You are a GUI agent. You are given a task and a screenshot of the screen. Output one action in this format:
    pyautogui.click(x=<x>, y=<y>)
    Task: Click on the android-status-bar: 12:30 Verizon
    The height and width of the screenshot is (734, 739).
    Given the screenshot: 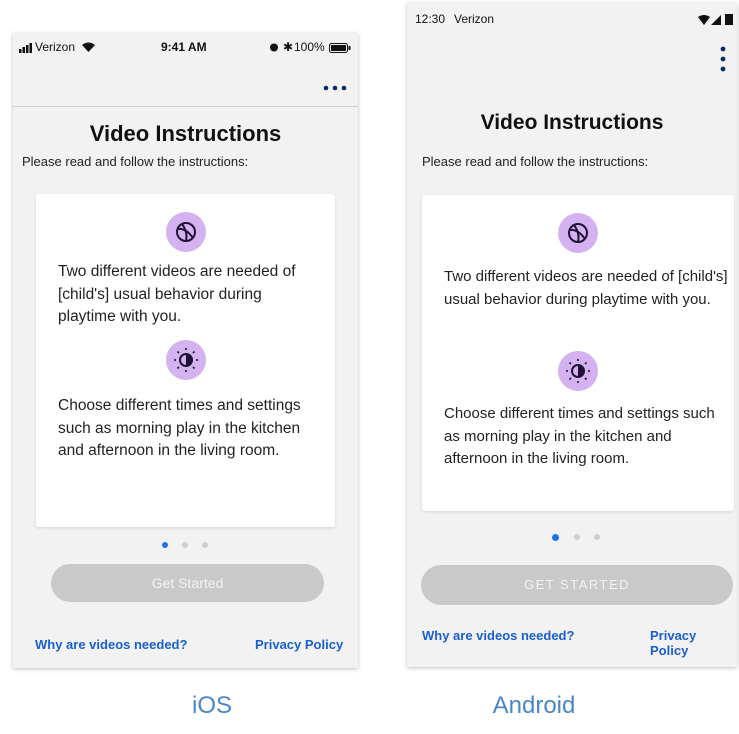 What is the action you would take?
    pyautogui.click(x=572, y=20)
    